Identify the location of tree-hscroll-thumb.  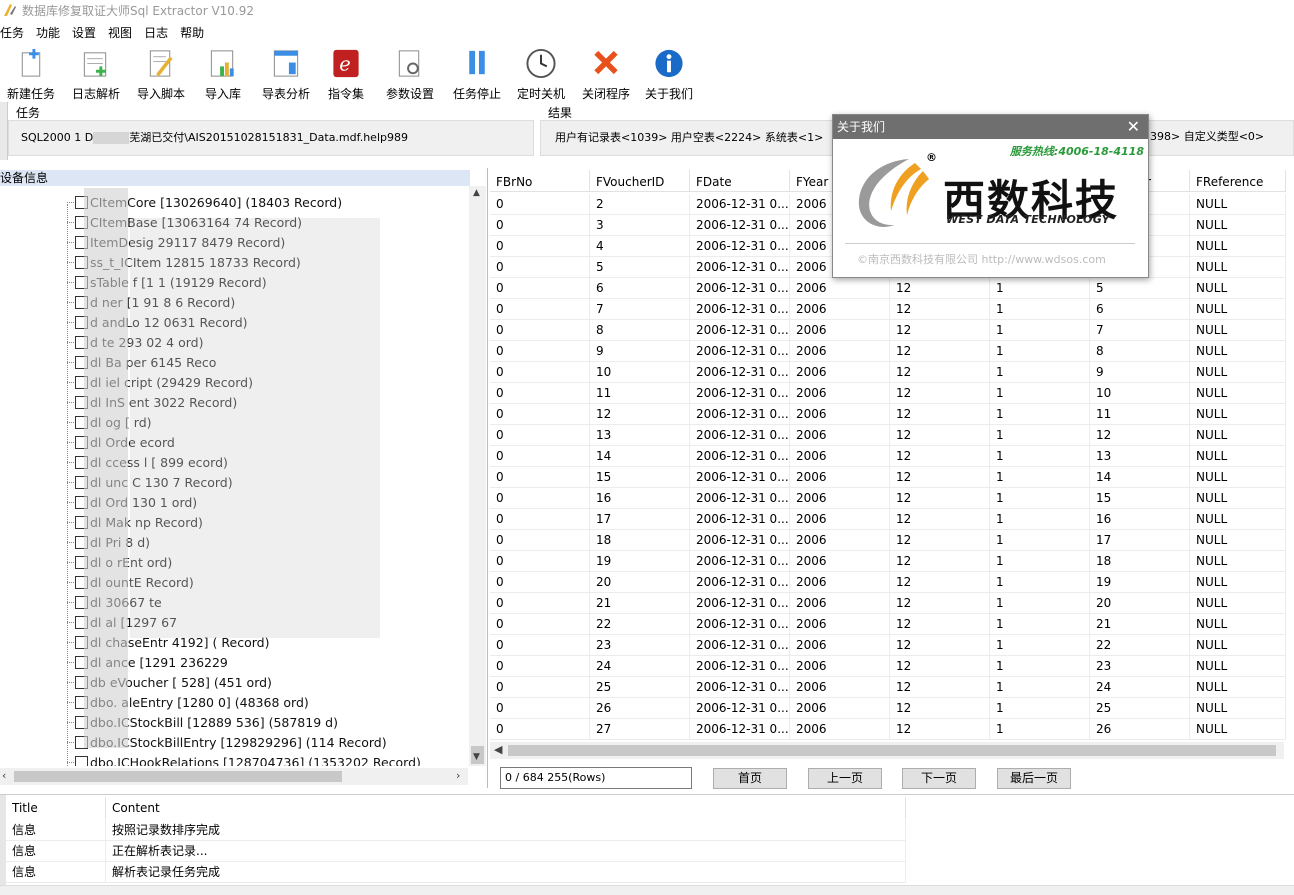
(178, 776).